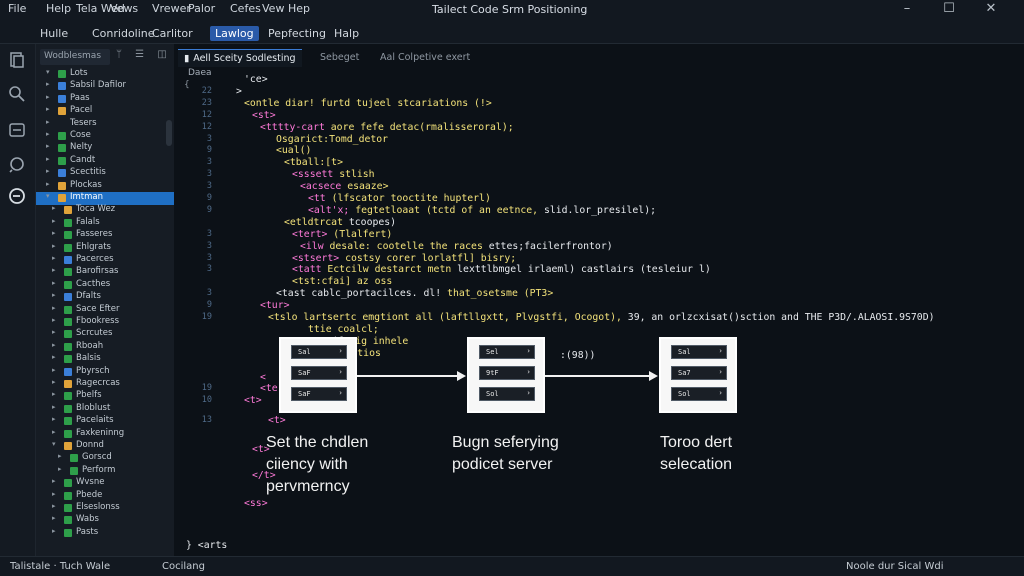 This screenshot has height=576, width=1024. I want to click on tree-item: ▸ Plockas, so click(105, 186).